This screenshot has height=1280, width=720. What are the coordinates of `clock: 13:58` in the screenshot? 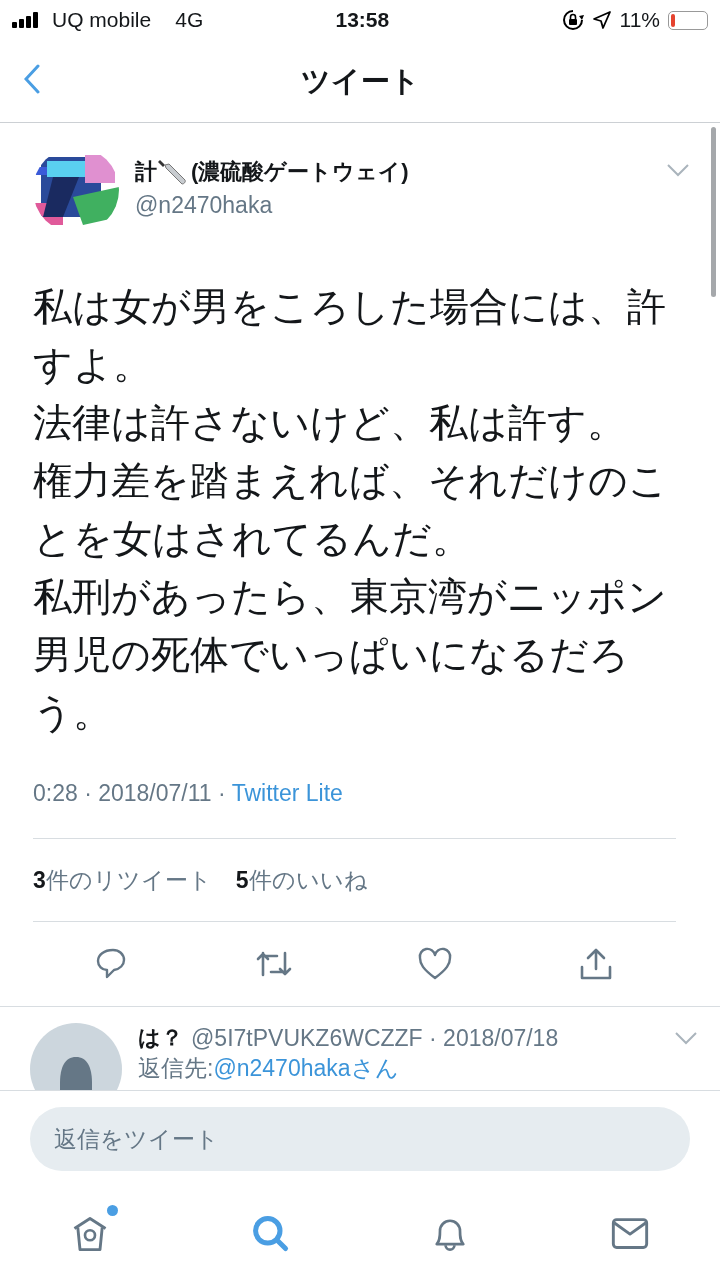 It's located at (362, 20).